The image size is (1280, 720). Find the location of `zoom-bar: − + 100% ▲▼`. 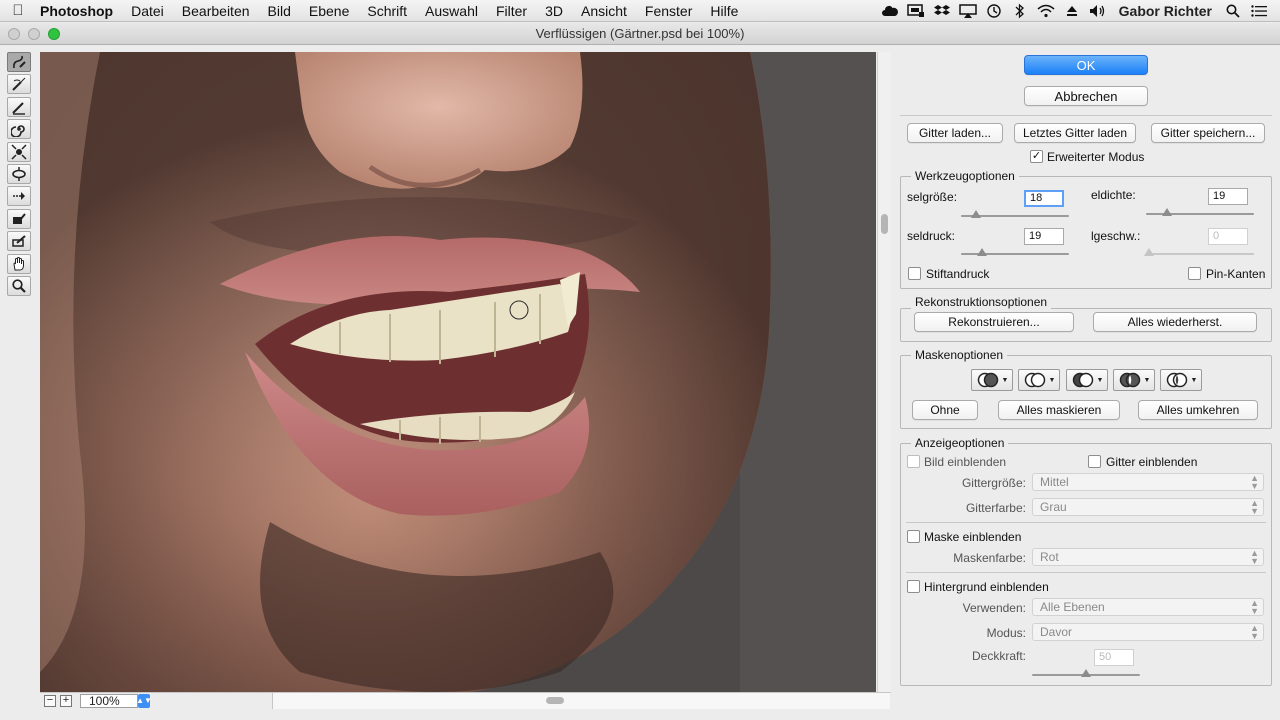

zoom-bar: − + 100% ▲▼ is located at coordinates (465, 700).